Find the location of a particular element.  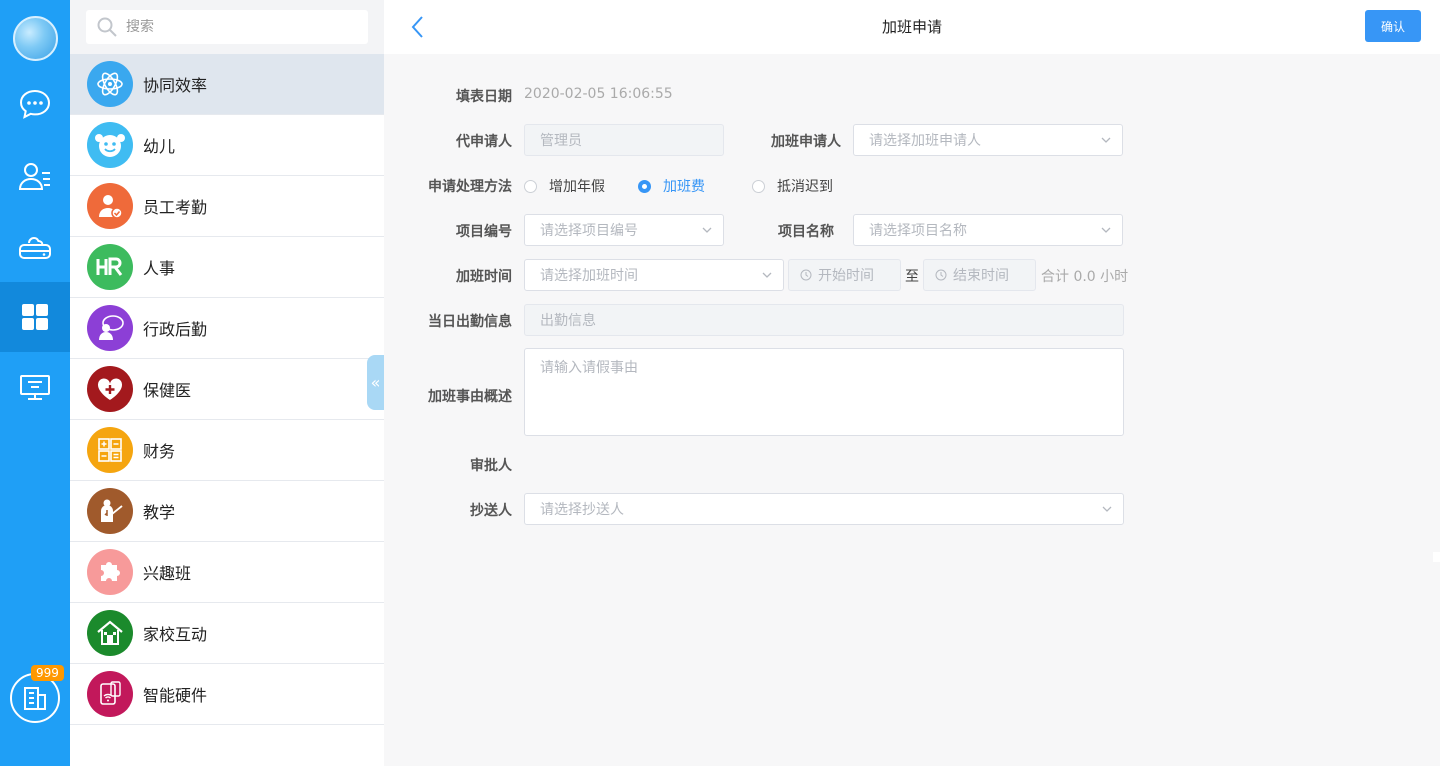

menu-item-label: 家校互动 is located at coordinates (175, 634).